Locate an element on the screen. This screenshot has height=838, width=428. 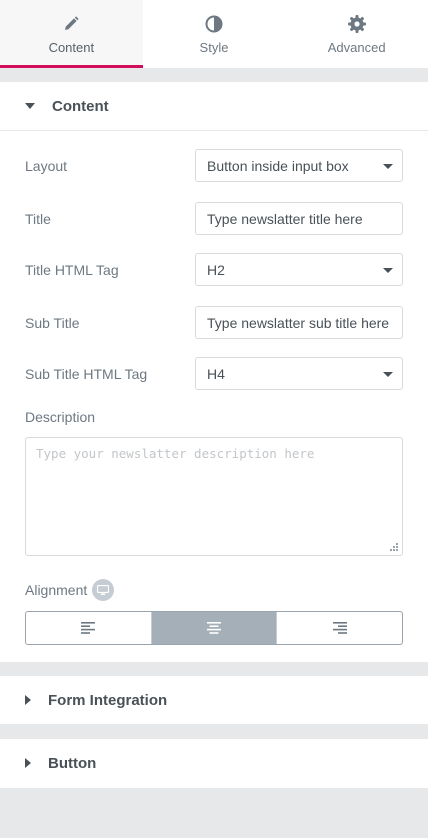
align-left-icon is located at coordinates (88, 628).